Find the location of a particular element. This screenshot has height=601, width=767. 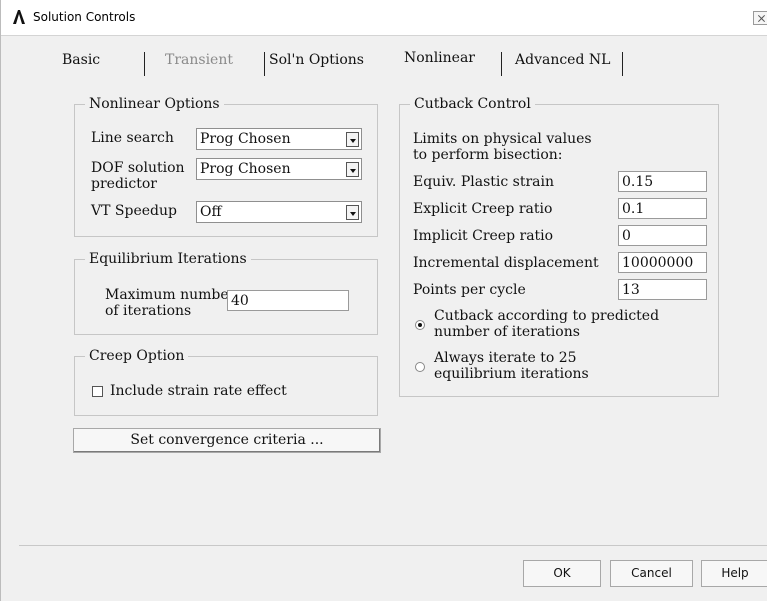

creep-option-title: Creep Option is located at coordinates (137, 356).